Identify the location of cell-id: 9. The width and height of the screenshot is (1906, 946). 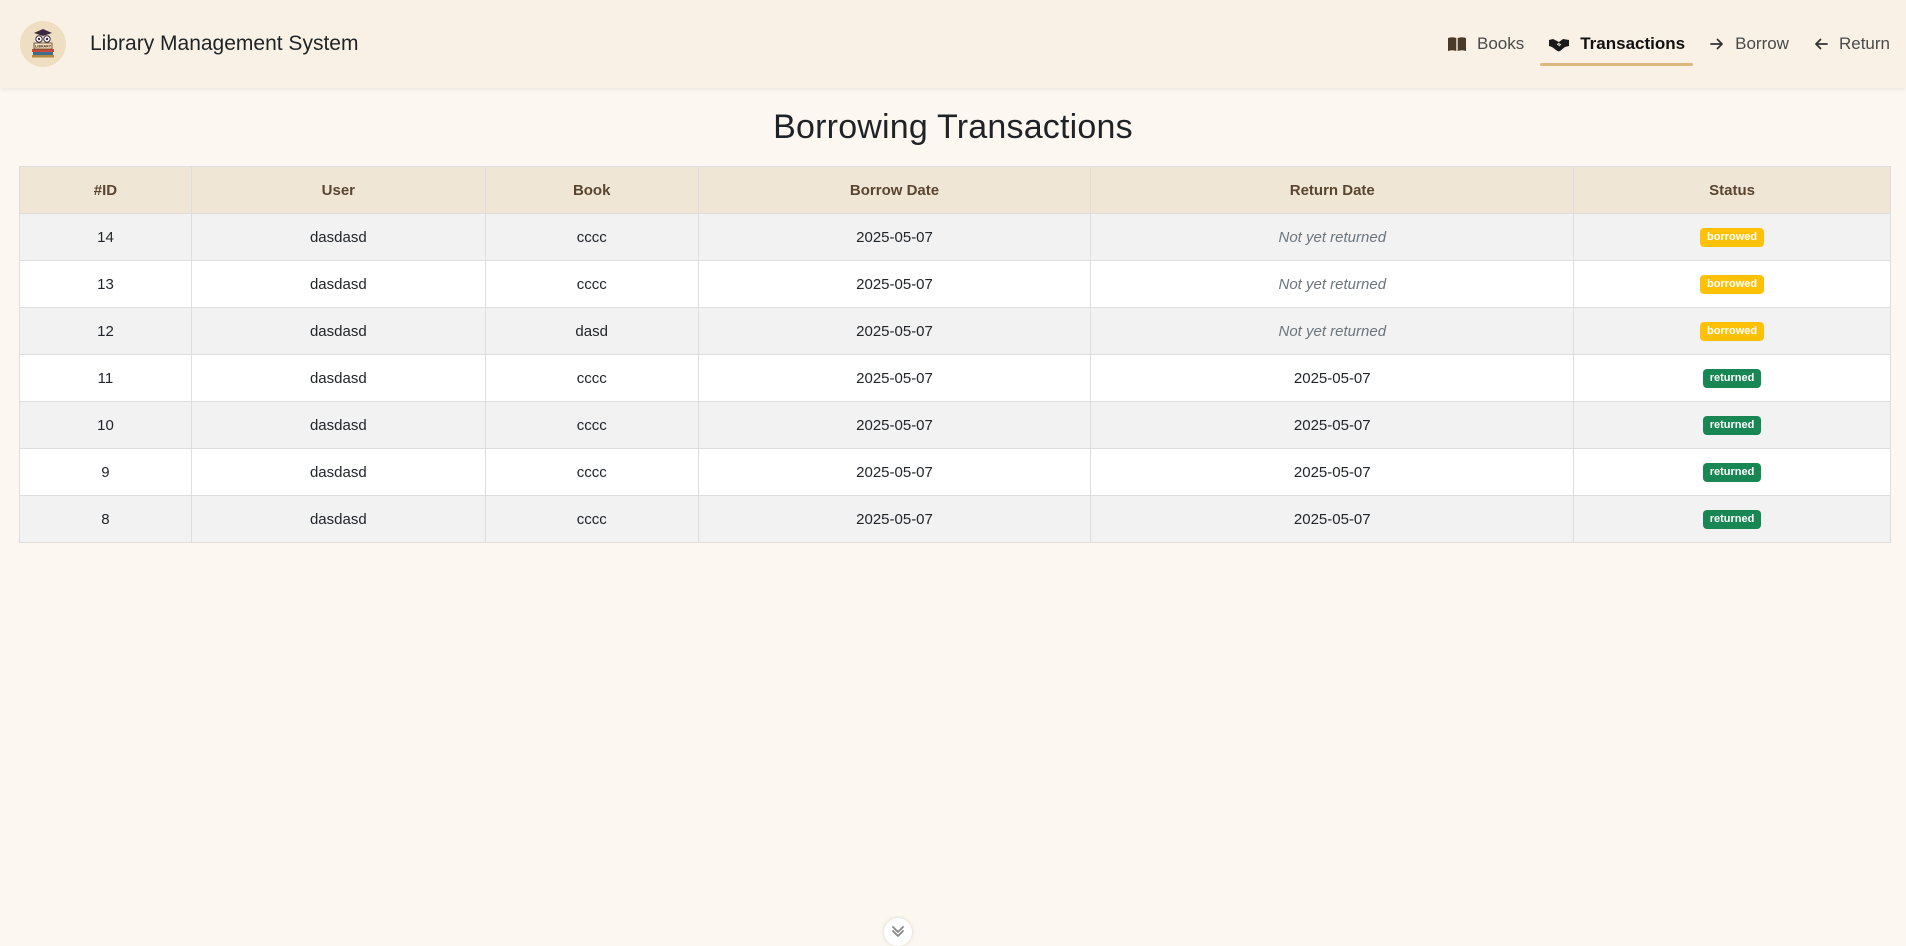
(105, 472).